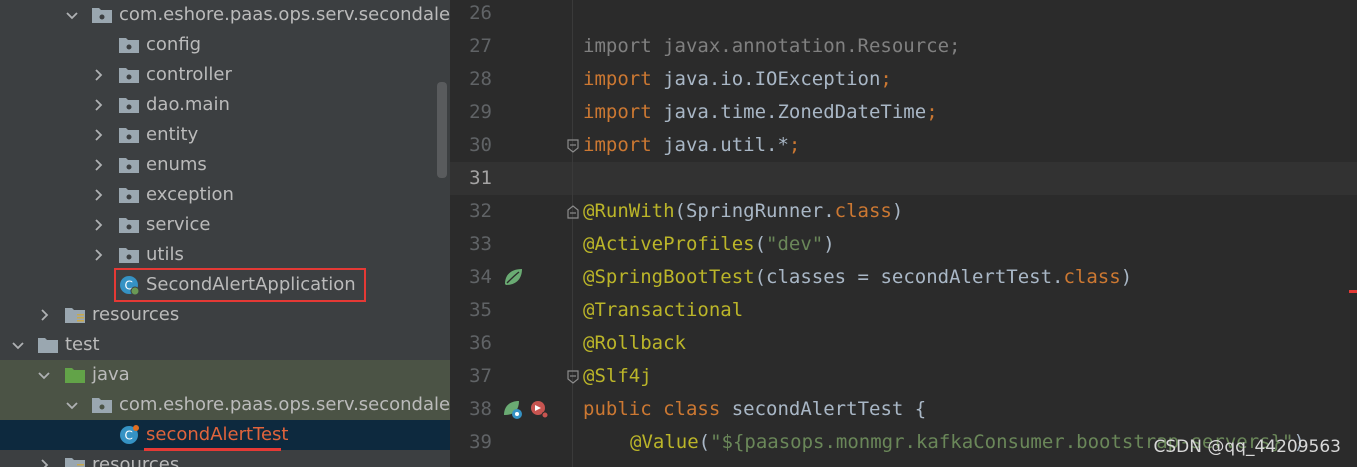 The height and width of the screenshot is (467, 1357). What do you see at coordinates (225, 345) in the screenshot?
I see `tree-row-test: test` at bounding box center [225, 345].